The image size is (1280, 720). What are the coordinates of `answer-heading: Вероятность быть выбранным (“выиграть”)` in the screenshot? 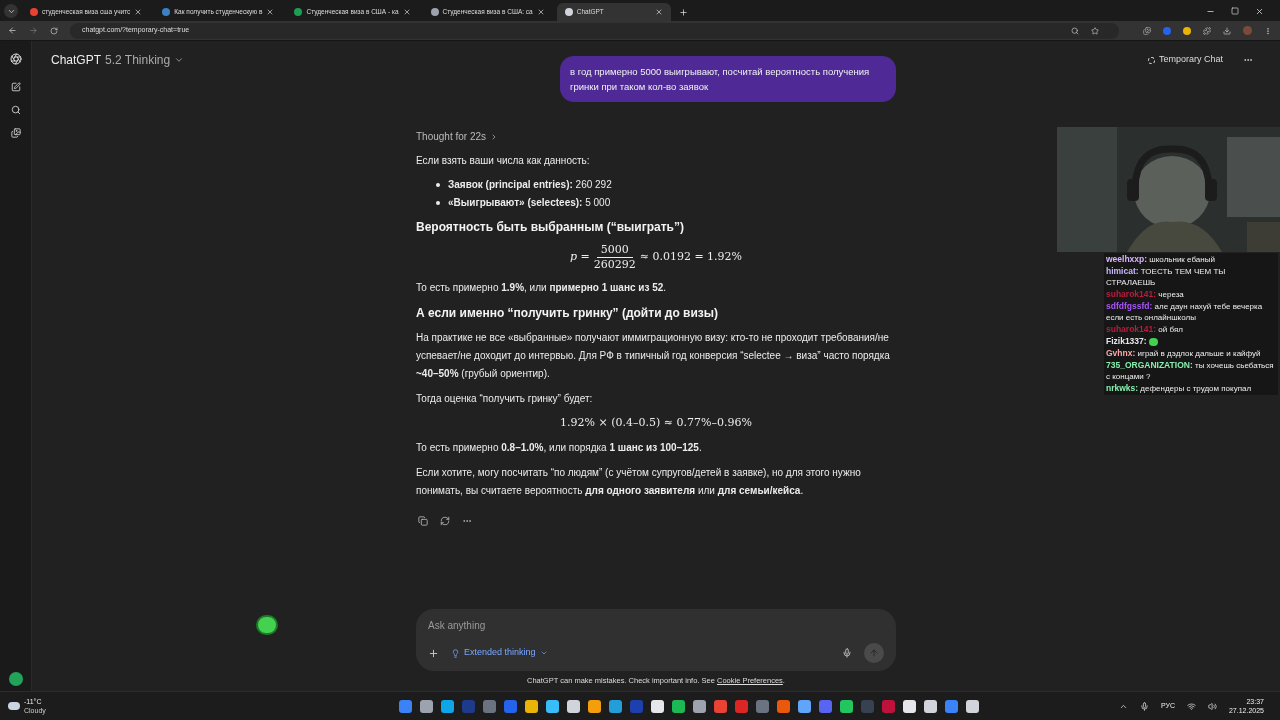 It's located at (550, 227).